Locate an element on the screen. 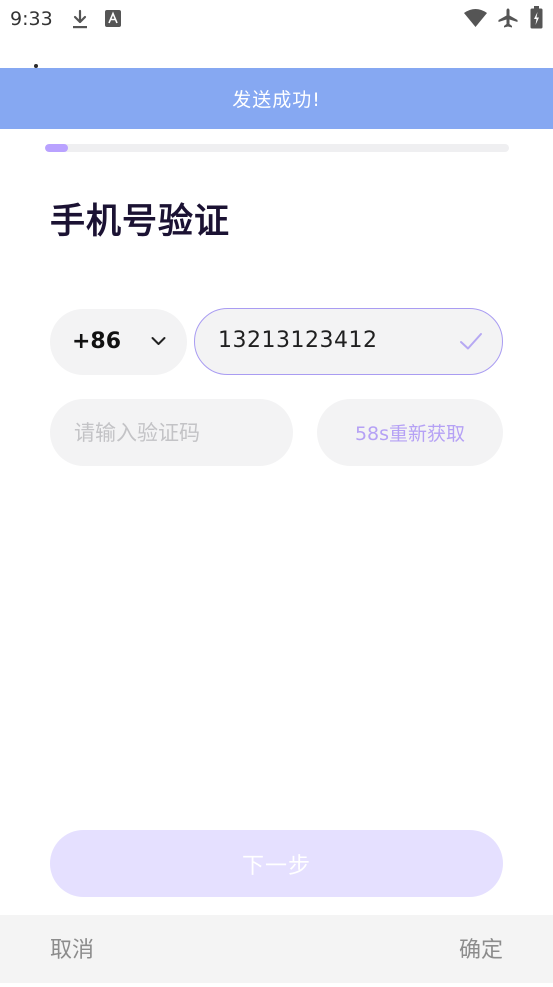  progress-fill is located at coordinates (57, 148).